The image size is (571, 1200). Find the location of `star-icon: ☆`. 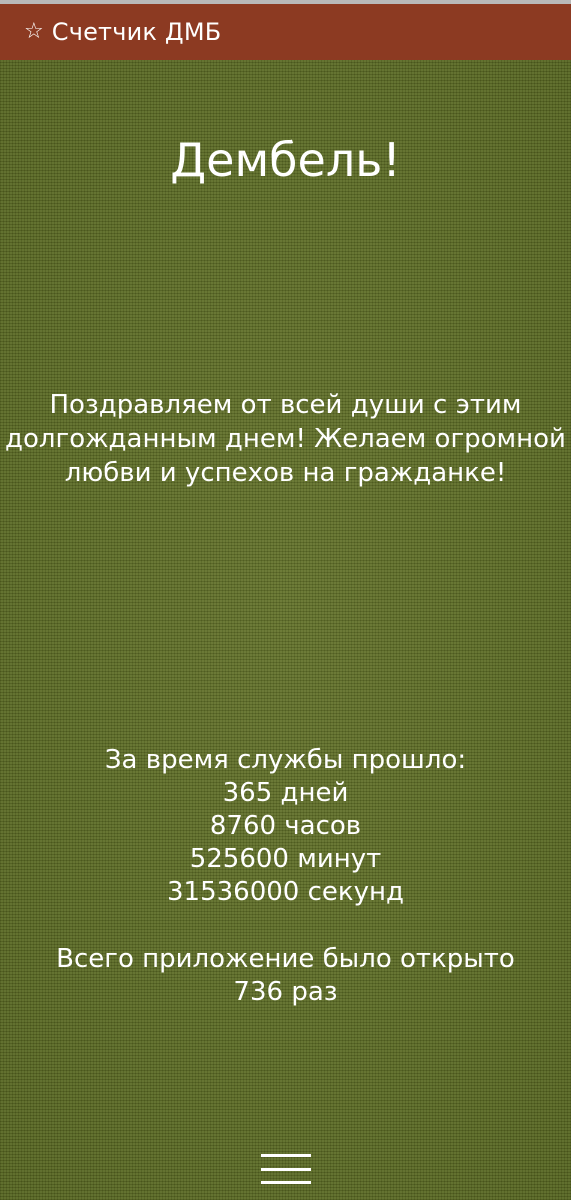

star-icon: ☆ is located at coordinates (34, 31).